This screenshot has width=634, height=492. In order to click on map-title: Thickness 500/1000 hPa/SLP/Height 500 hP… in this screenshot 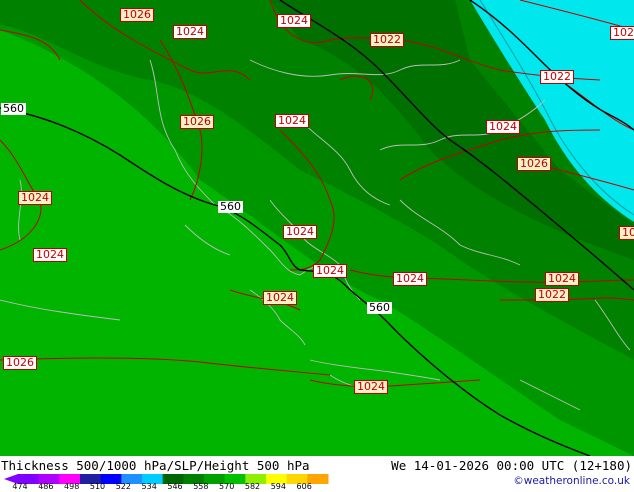, I will do `click(155, 465)`.